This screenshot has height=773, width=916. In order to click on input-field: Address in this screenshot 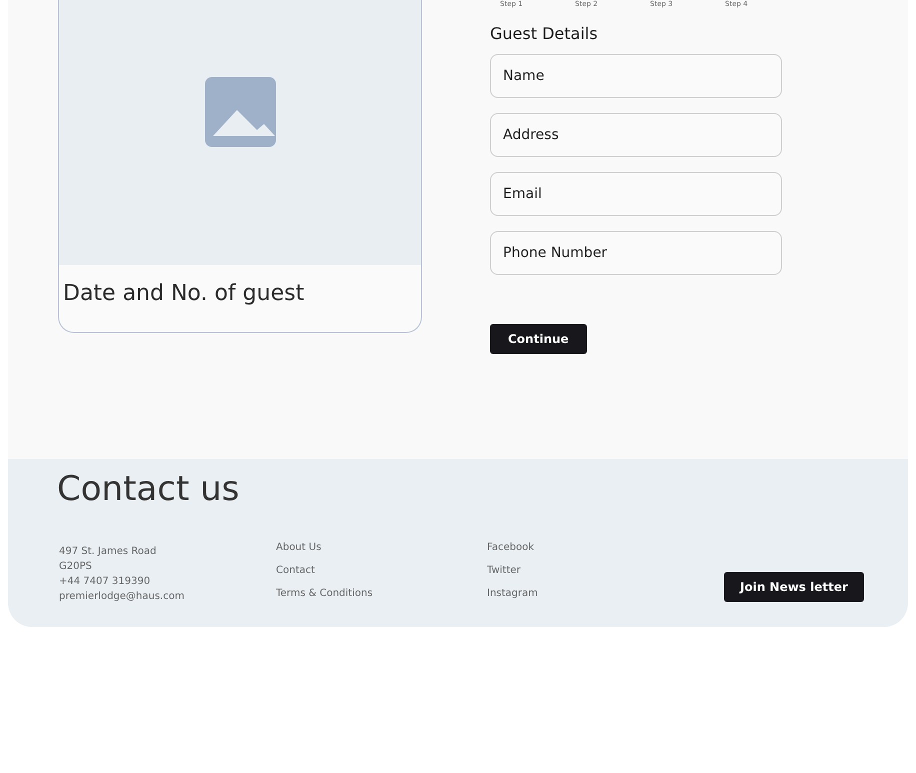, I will do `click(636, 135)`.